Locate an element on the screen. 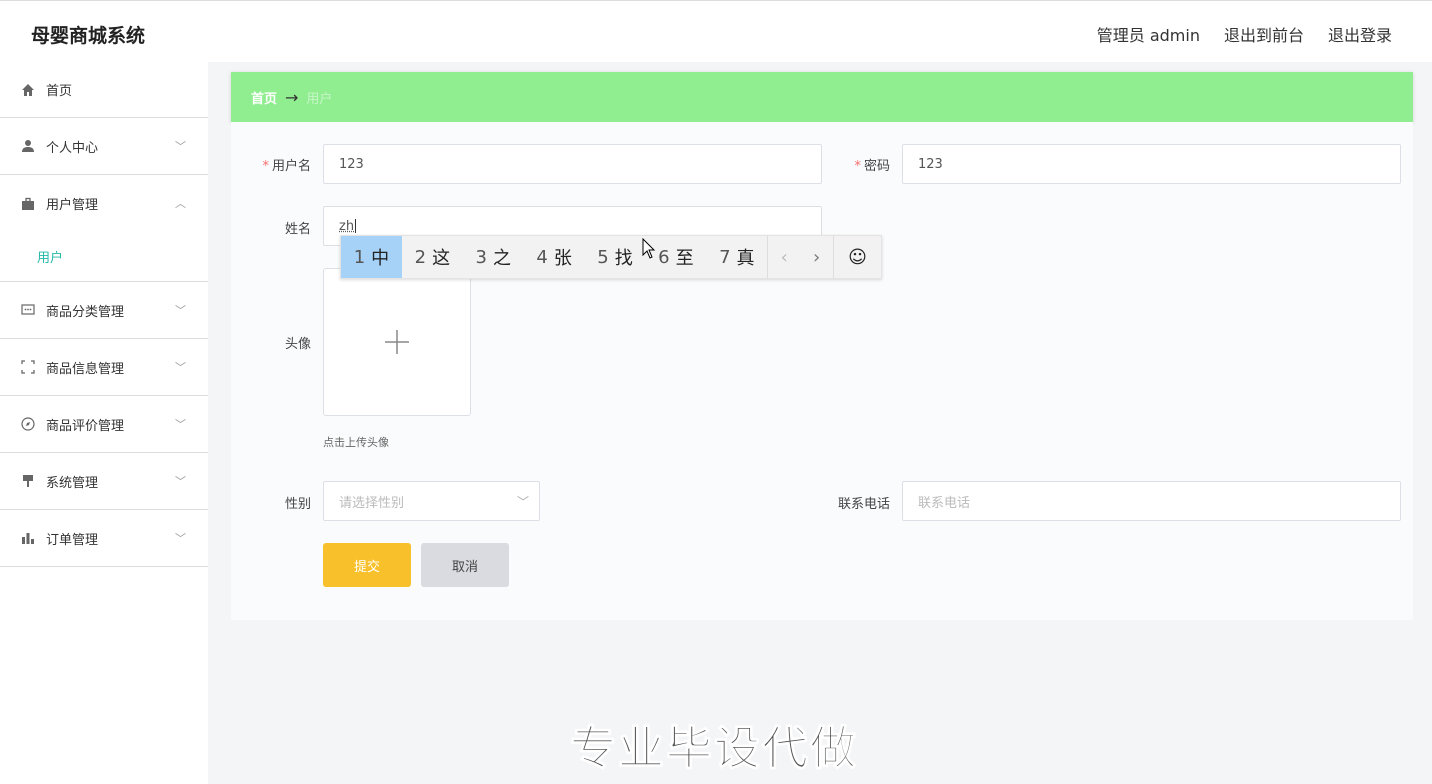  sidebar-item-label: 商品评价管理 is located at coordinates (85, 426).